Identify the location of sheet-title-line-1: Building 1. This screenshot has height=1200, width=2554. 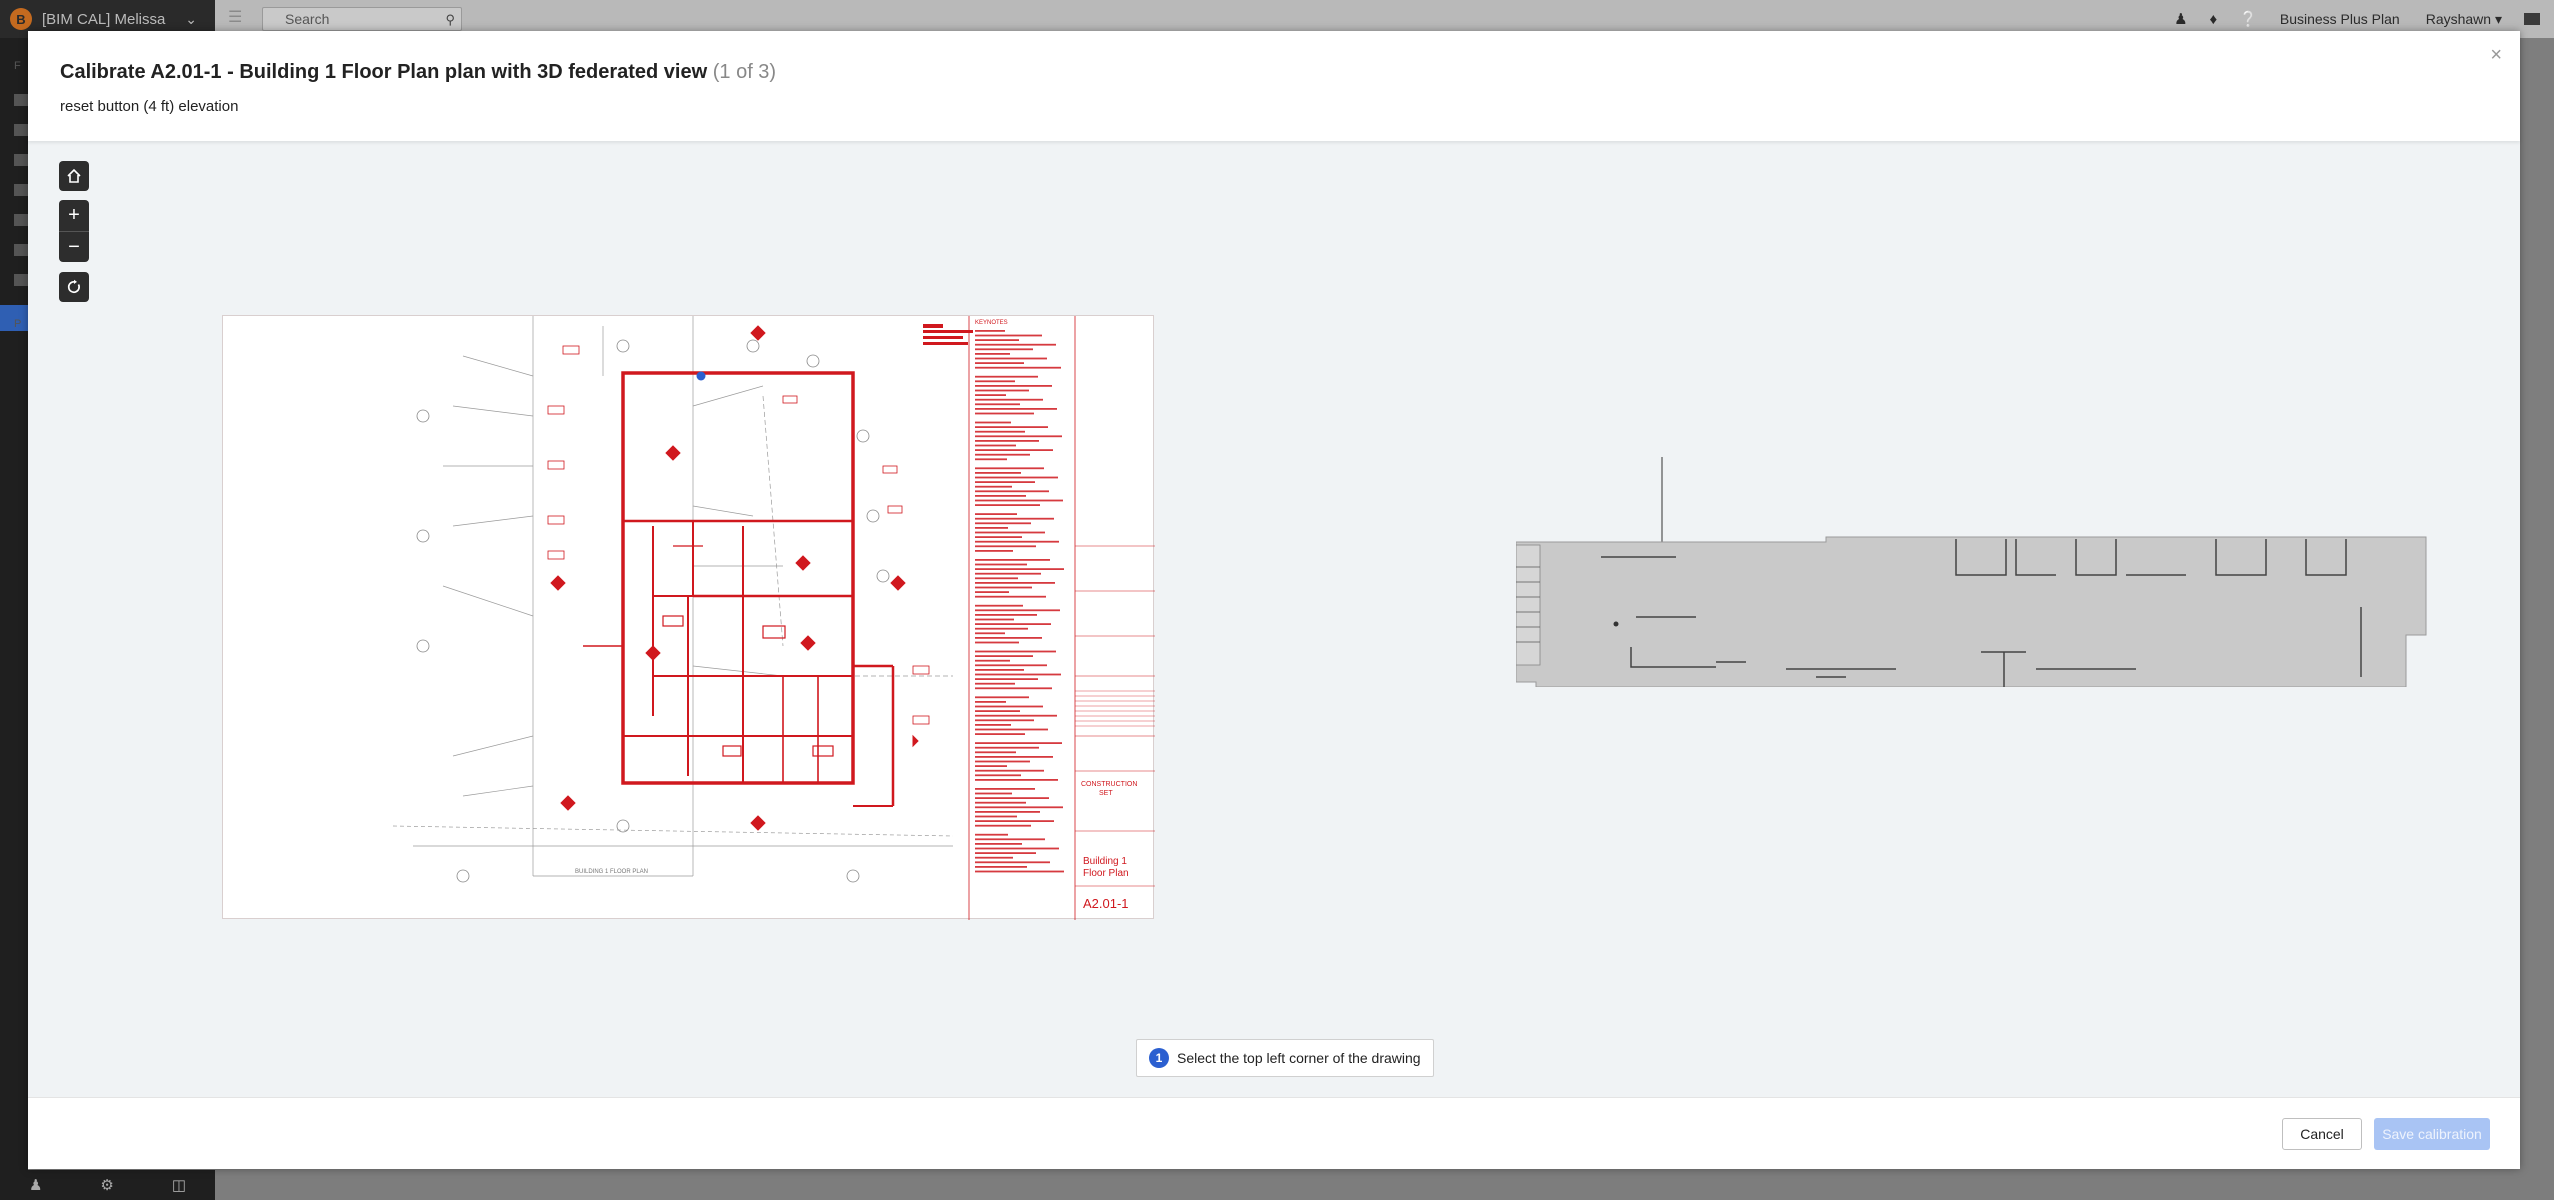
(1105, 861).